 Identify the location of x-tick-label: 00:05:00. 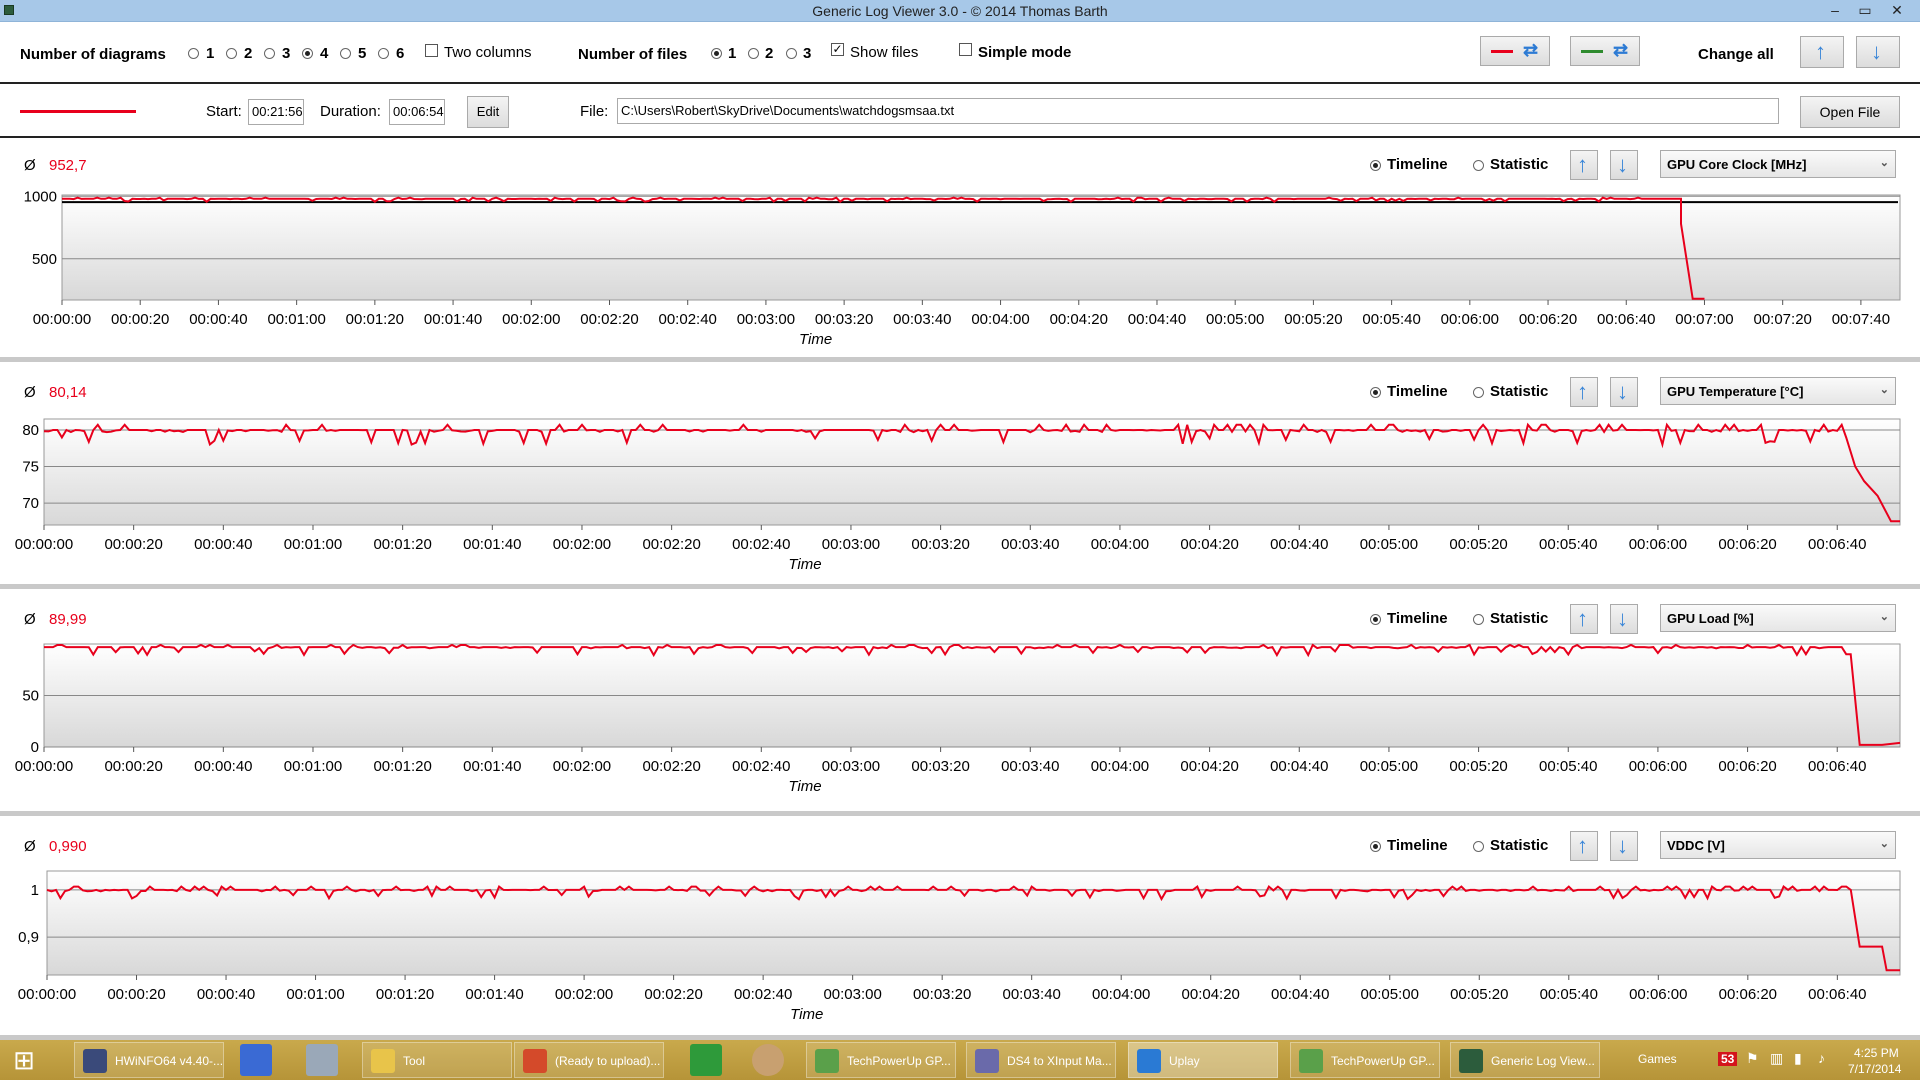
(1390, 994).